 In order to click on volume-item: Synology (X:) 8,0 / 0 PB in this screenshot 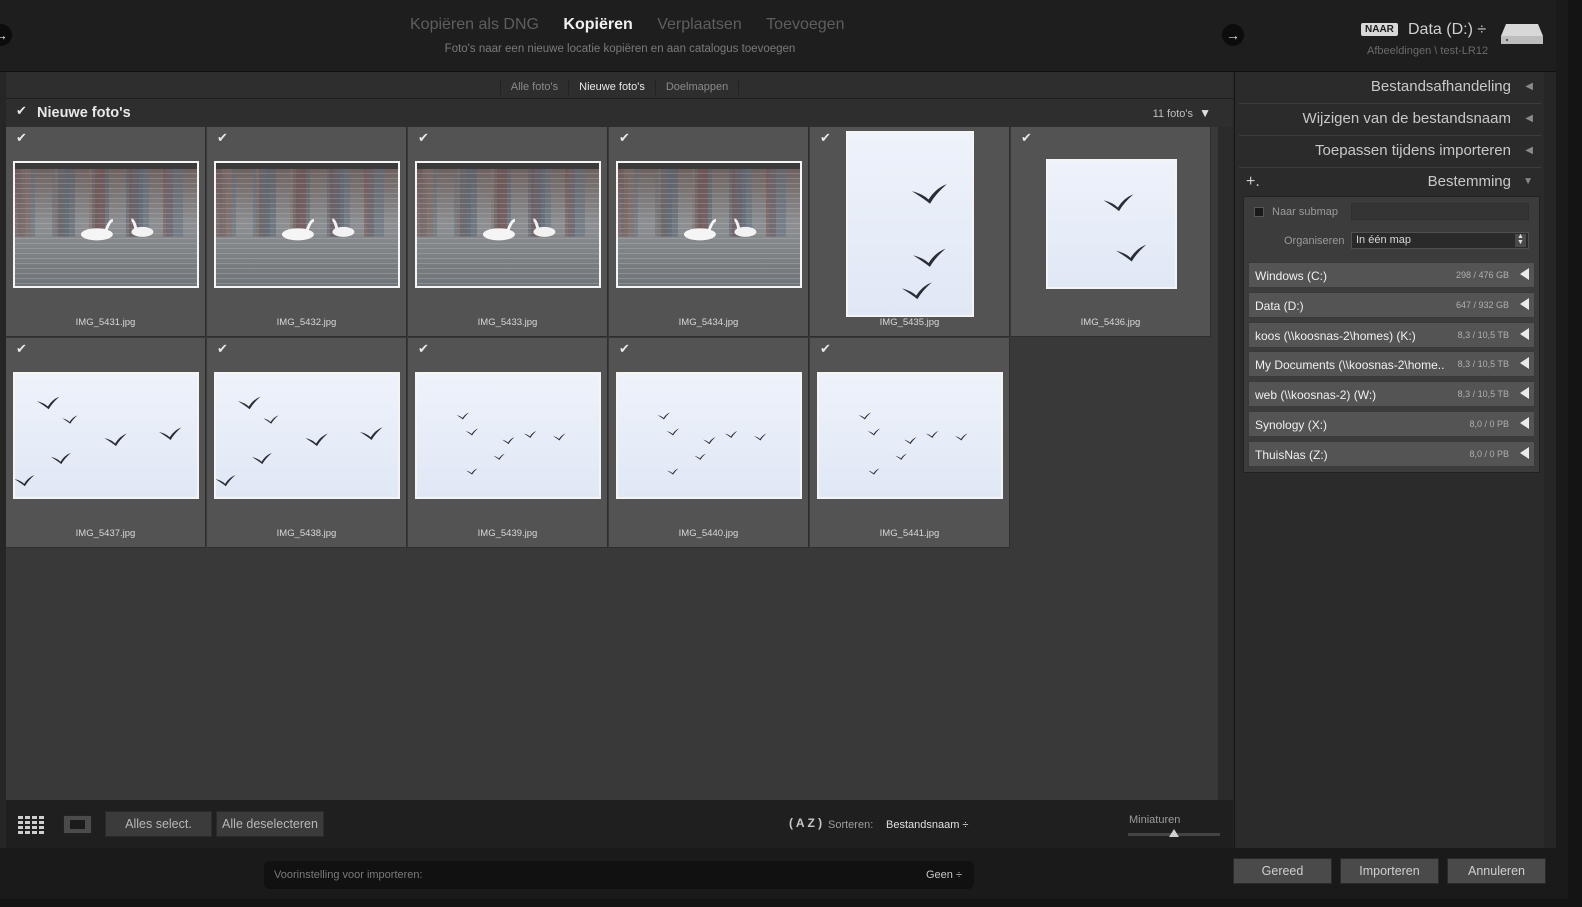, I will do `click(1391, 424)`.